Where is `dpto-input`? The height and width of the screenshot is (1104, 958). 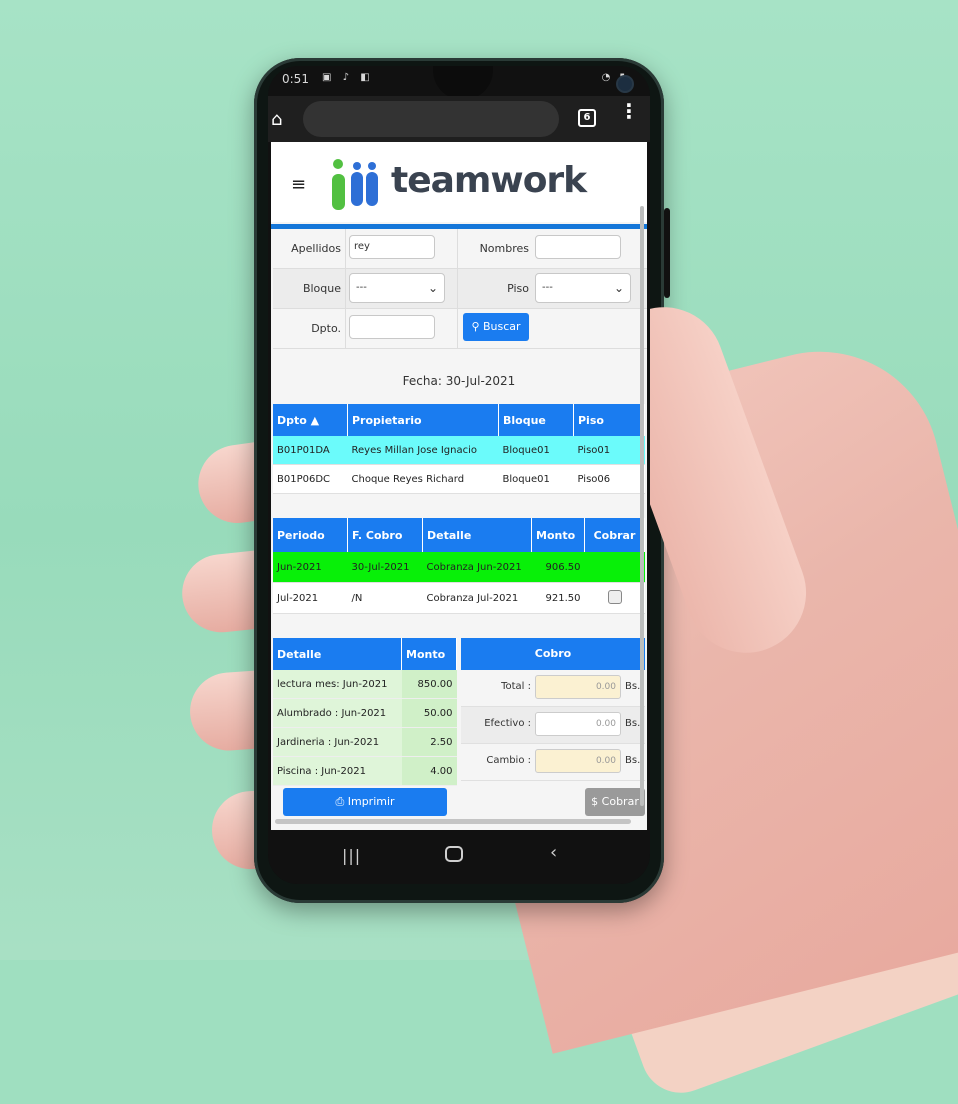
dpto-input is located at coordinates (392, 327).